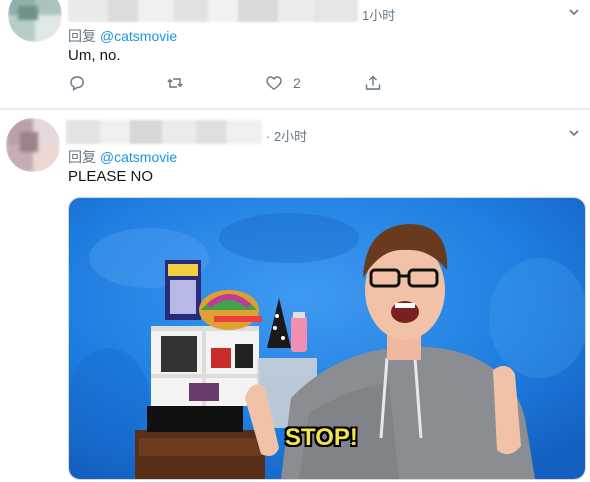 Image resolution: width=590 pixels, height=482 pixels. I want to click on like-button: 2, so click(283, 83).